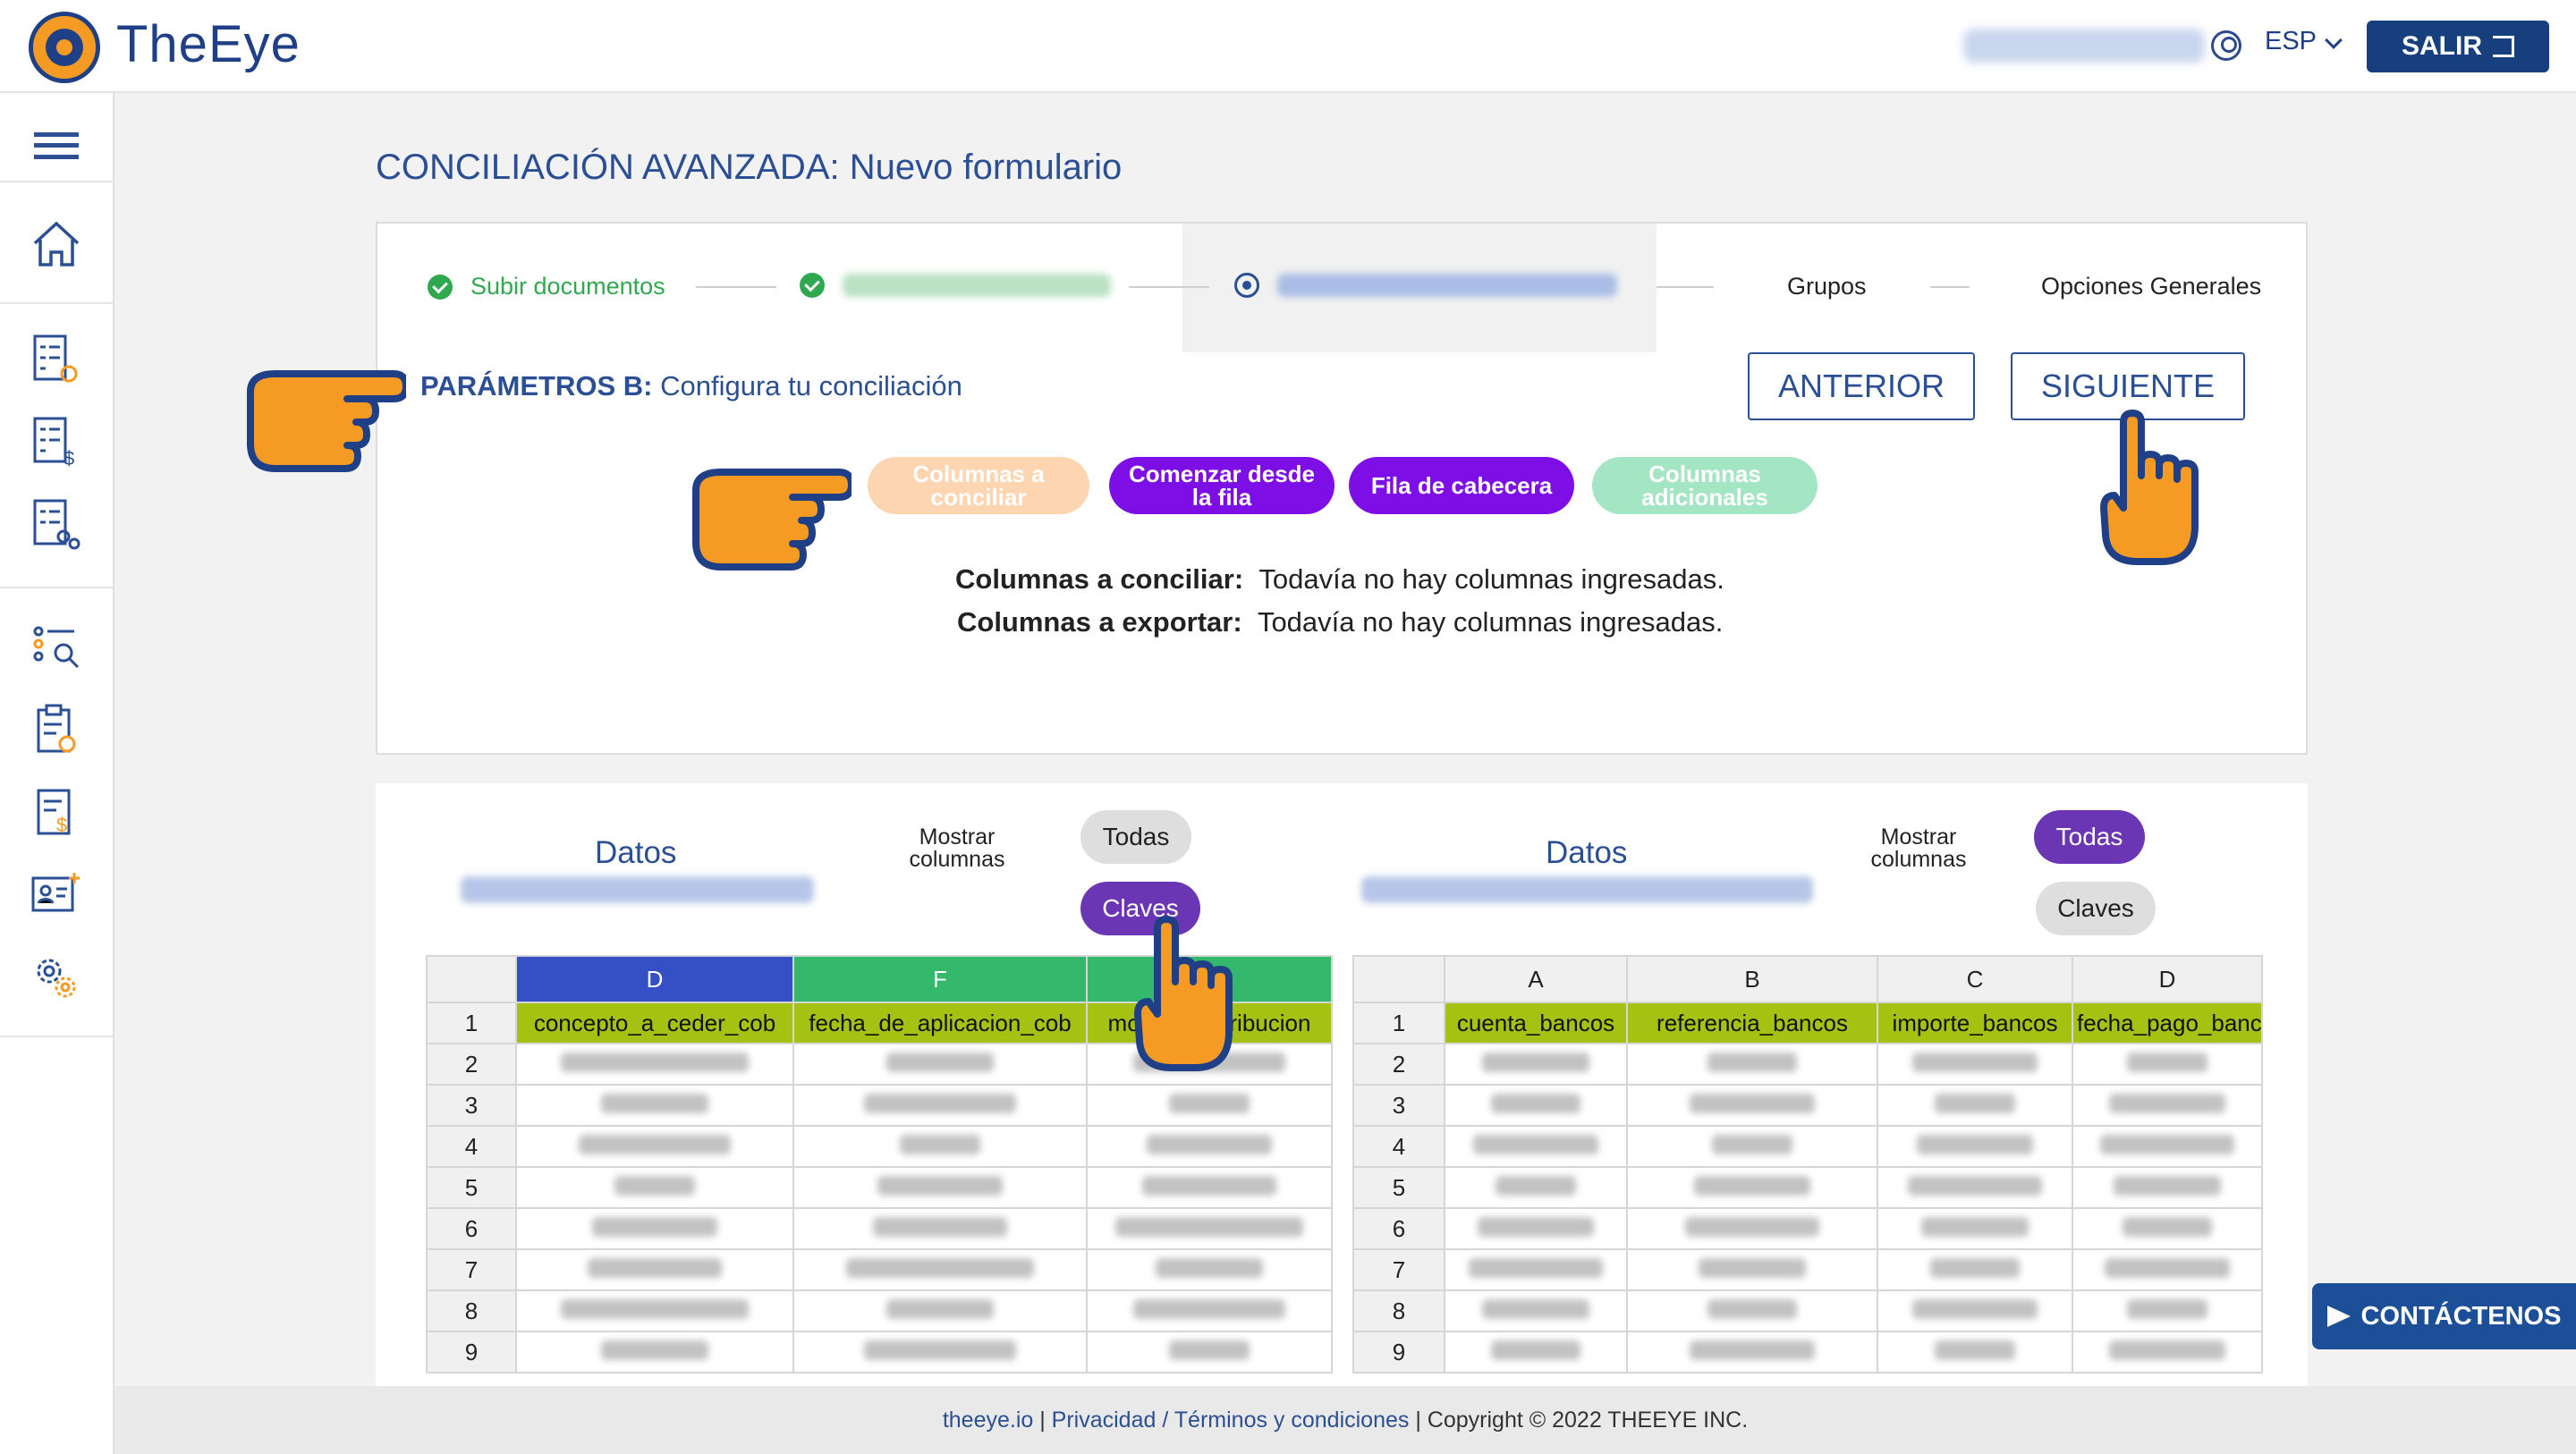 The image size is (2576, 1454). What do you see at coordinates (2444, 1316) in the screenshot?
I see `contact-button: CONTÁCTENOS` at bounding box center [2444, 1316].